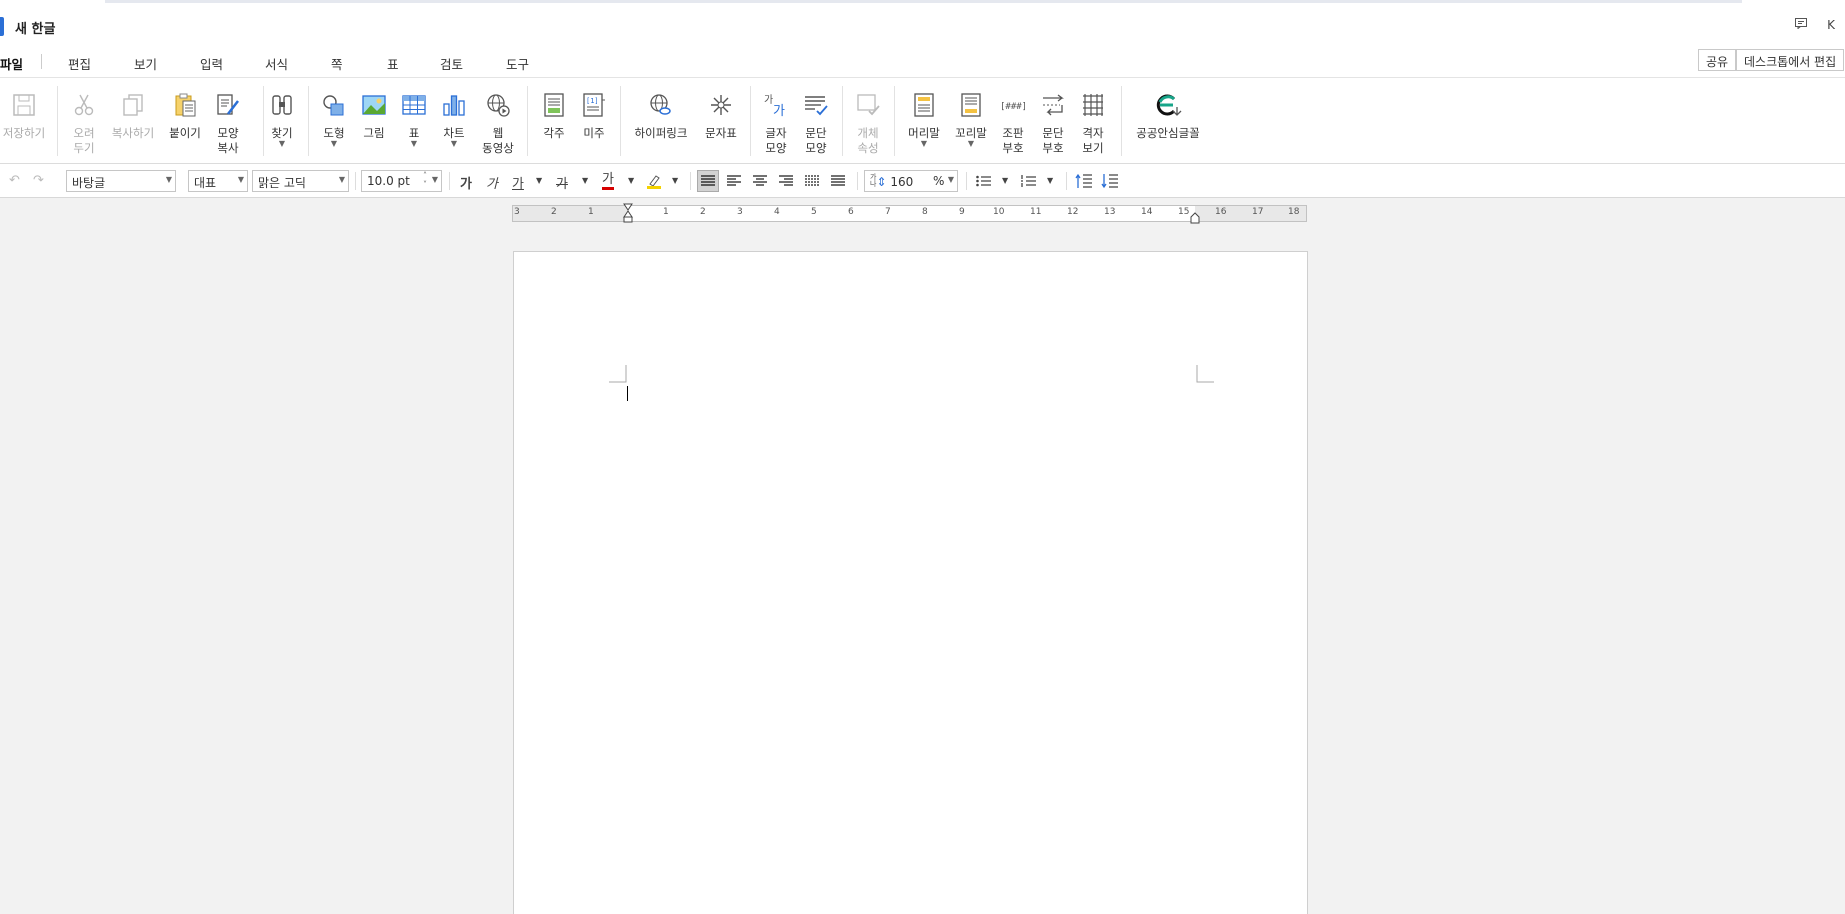  I want to click on menu-format: 서식, so click(276, 63).